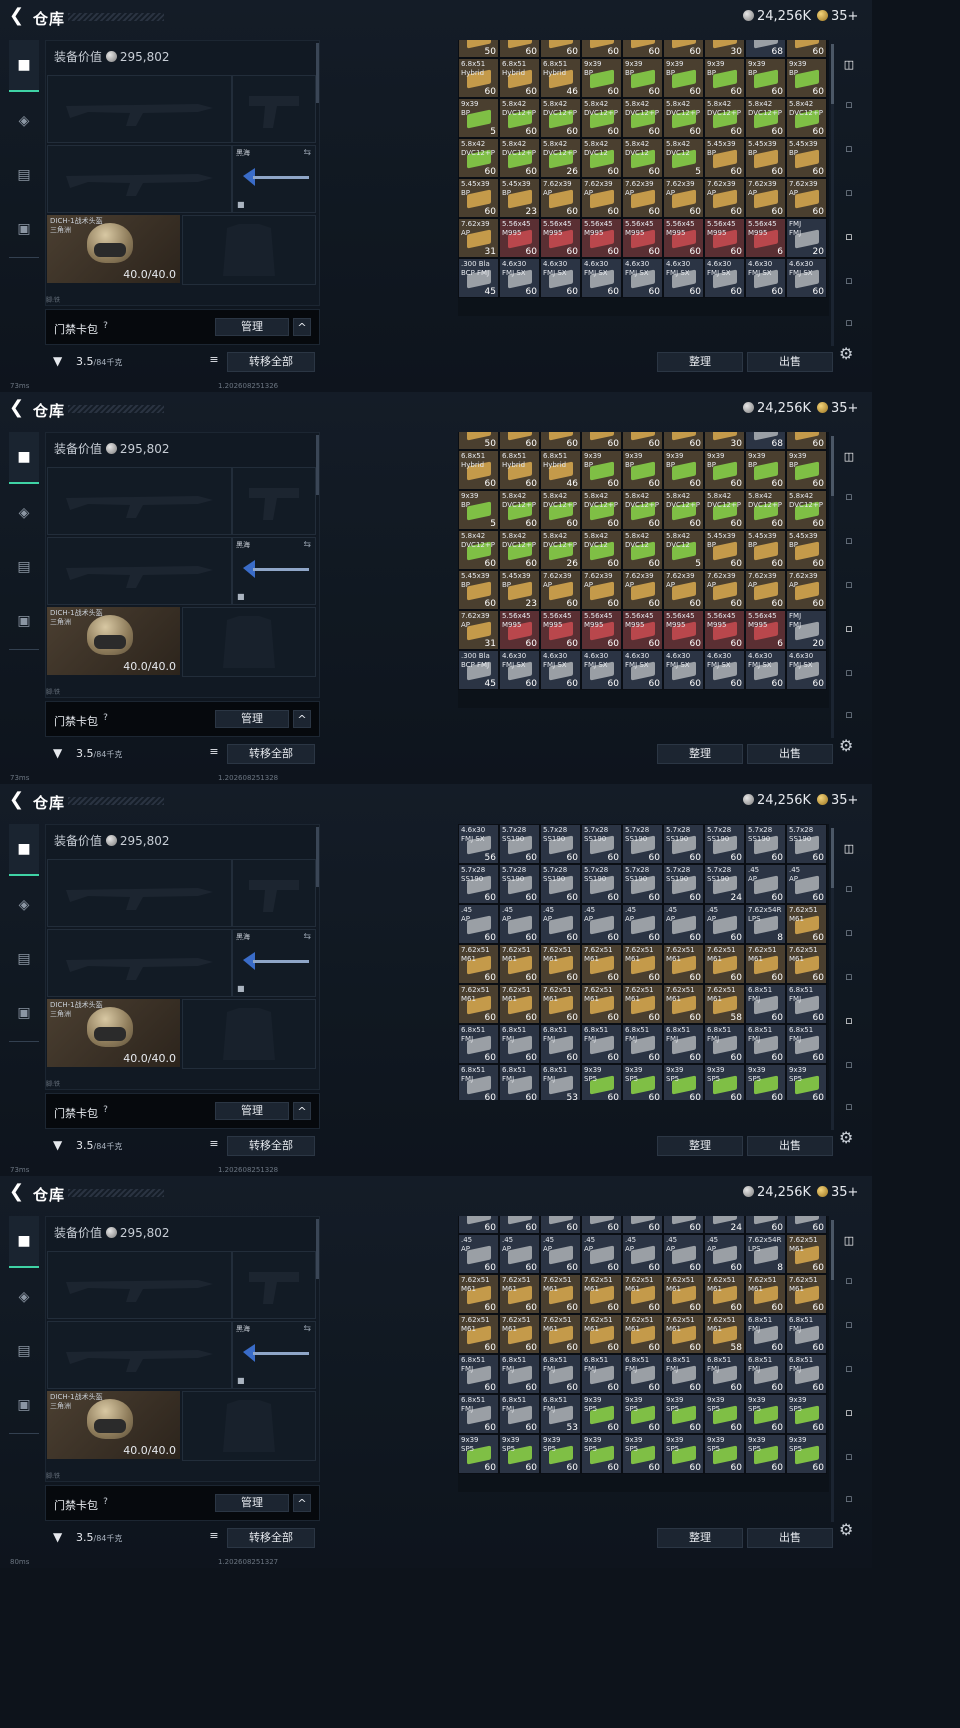 This screenshot has width=960, height=1728. What do you see at coordinates (24, 66) in the screenshot?
I see `nav-weapons: ■` at bounding box center [24, 66].